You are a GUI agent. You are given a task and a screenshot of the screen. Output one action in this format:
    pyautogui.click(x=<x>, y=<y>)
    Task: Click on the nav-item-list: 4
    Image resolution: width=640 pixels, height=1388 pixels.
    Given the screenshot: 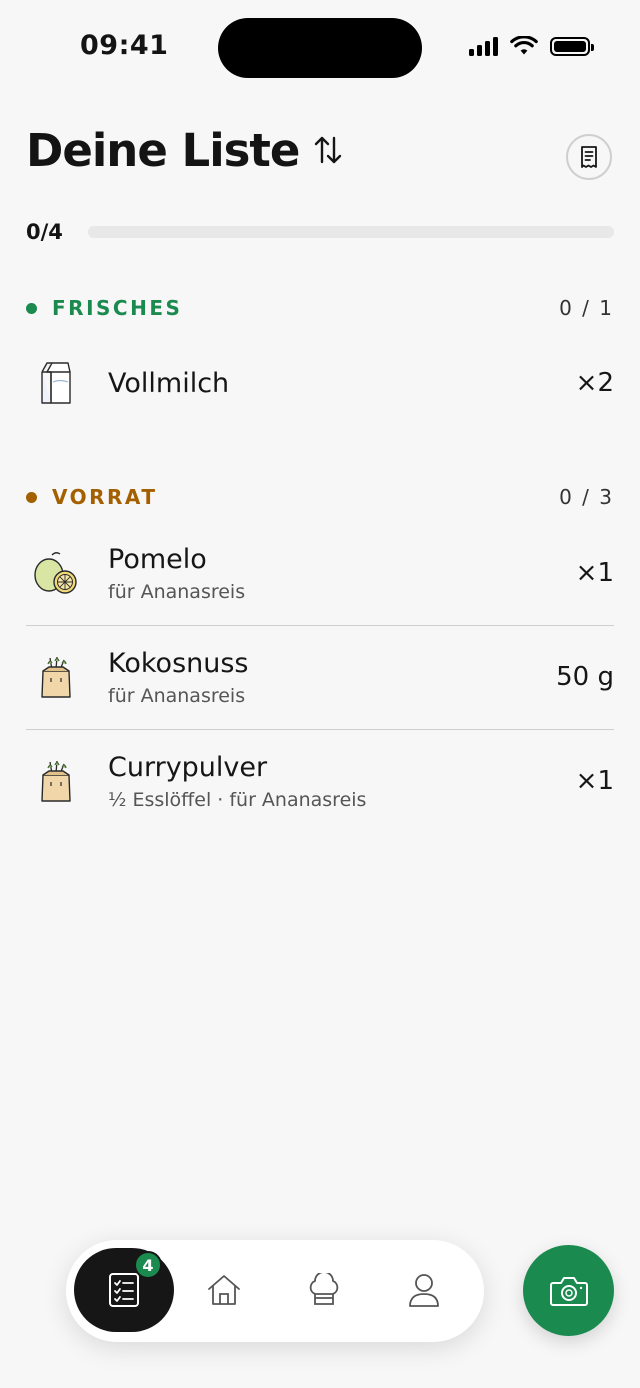 What is the action you would take?
    pyautogui.click(x=124, y=1290)
    